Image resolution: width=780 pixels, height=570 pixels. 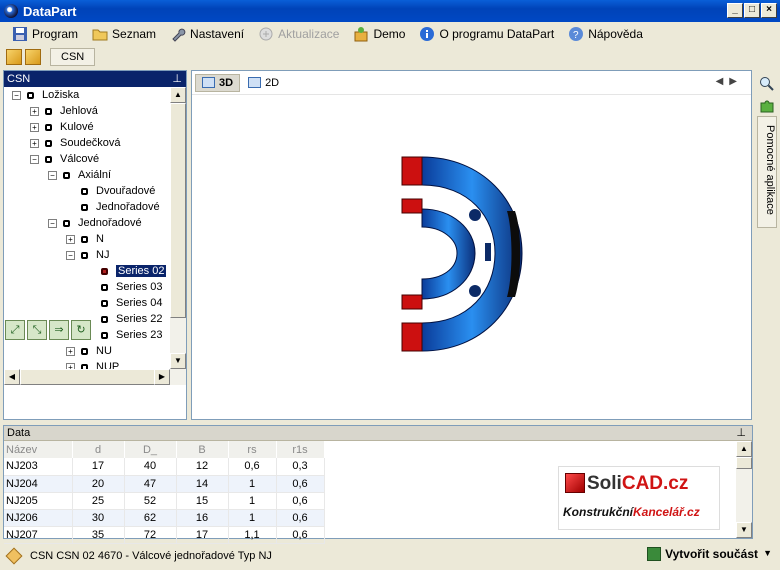 I want to click on tree-node: Series 22, so click(x=124, y=319).